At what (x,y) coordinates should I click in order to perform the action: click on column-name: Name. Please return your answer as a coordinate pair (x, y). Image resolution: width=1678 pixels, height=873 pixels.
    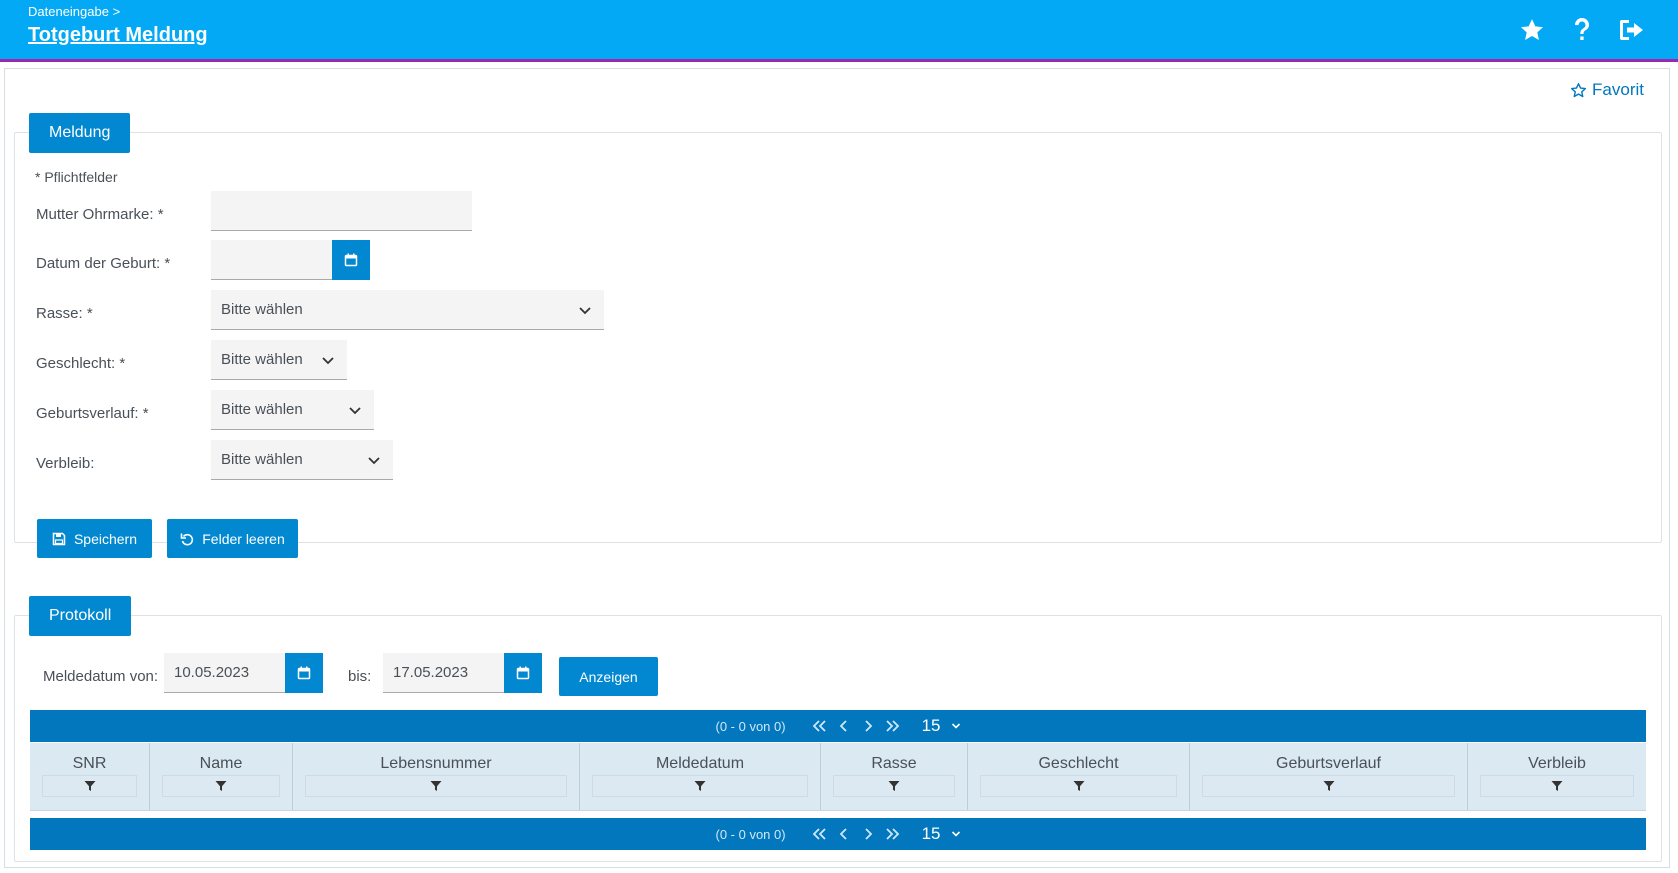
    Looking at the image, I should click on (221, 776).